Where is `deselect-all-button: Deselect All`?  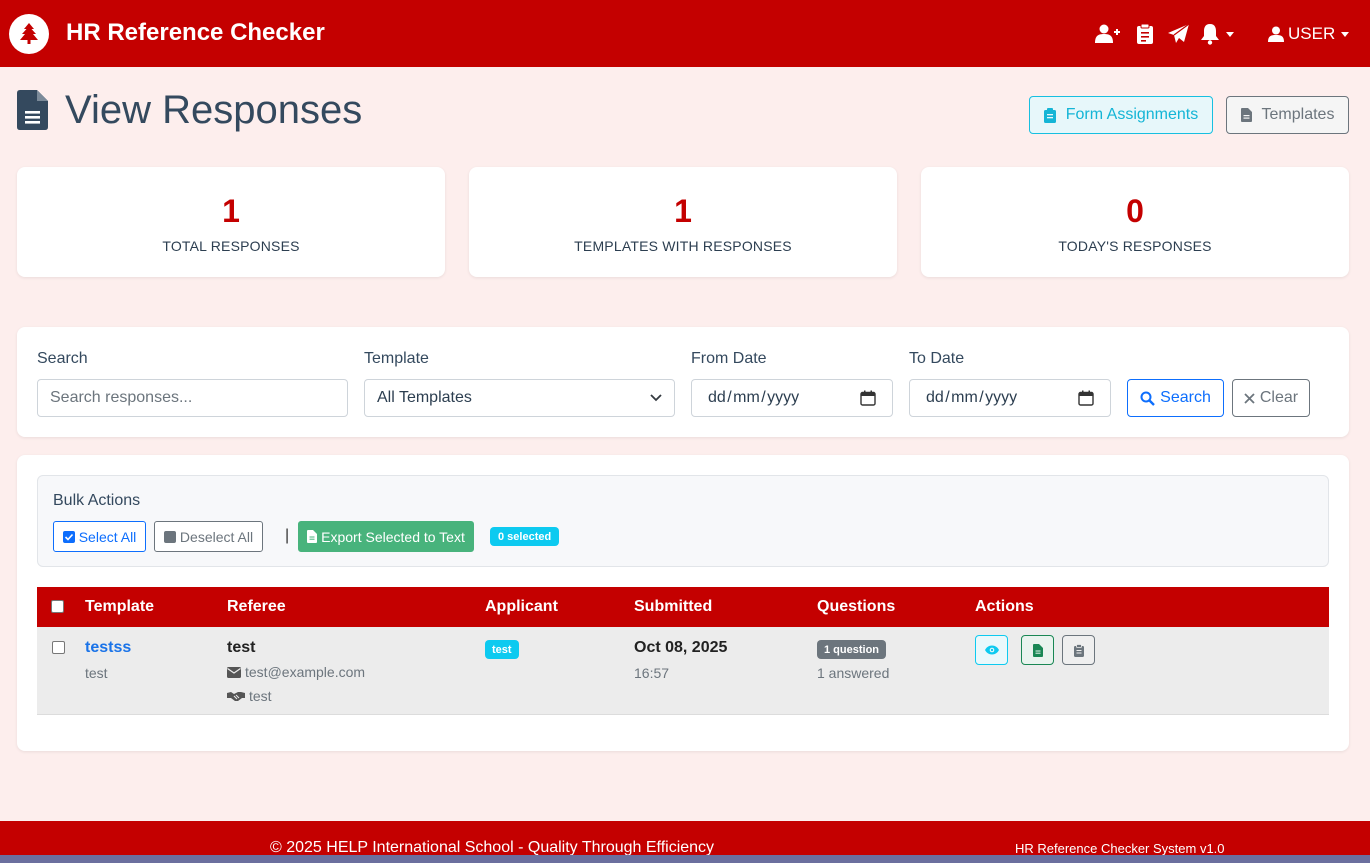
deselect-all-button: Deselect All is located at coordinates (208, 536).